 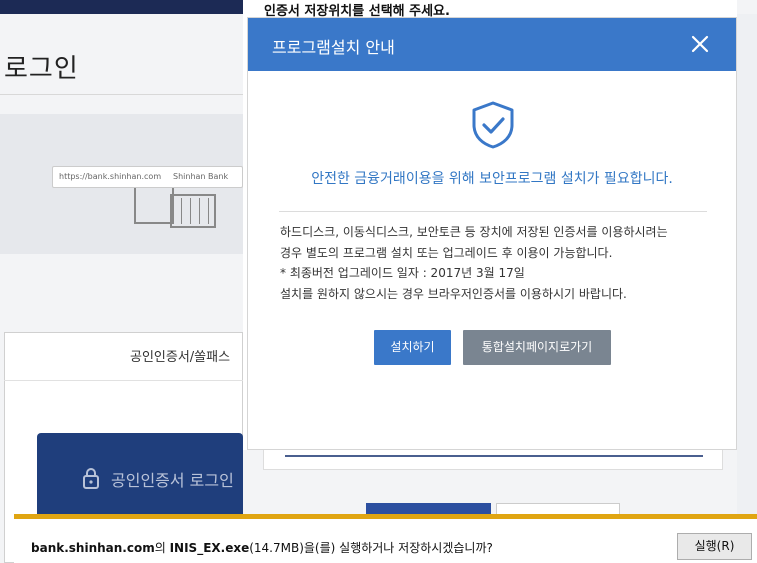 What do you see at coordinates (537, 347) in the screenshot?
I see `integrated-install-page-button: 통합설치페이지로가기` at bounding box center [537, 347].